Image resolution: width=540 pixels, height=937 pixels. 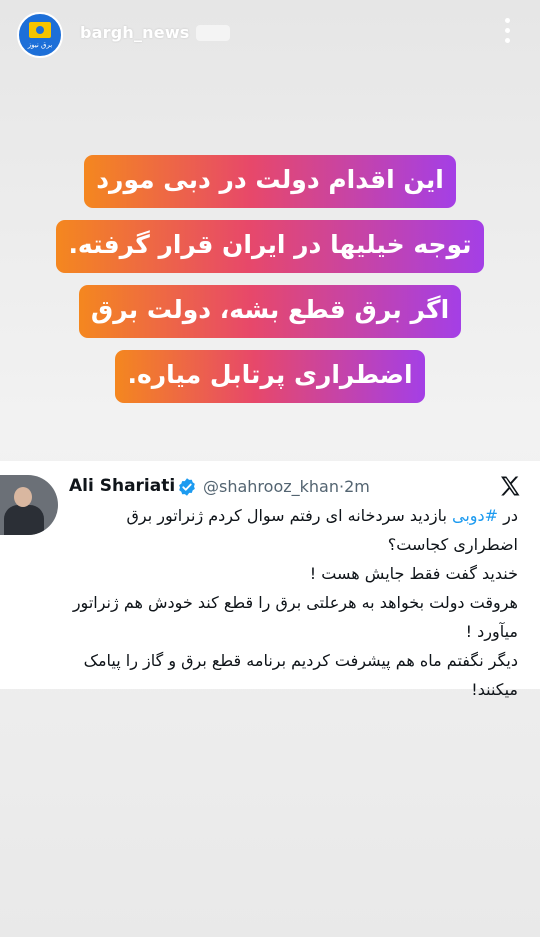 I want to click on headline-line: توجه خیلیها در ایران قرار گرفته., so click(x=270, y=246).